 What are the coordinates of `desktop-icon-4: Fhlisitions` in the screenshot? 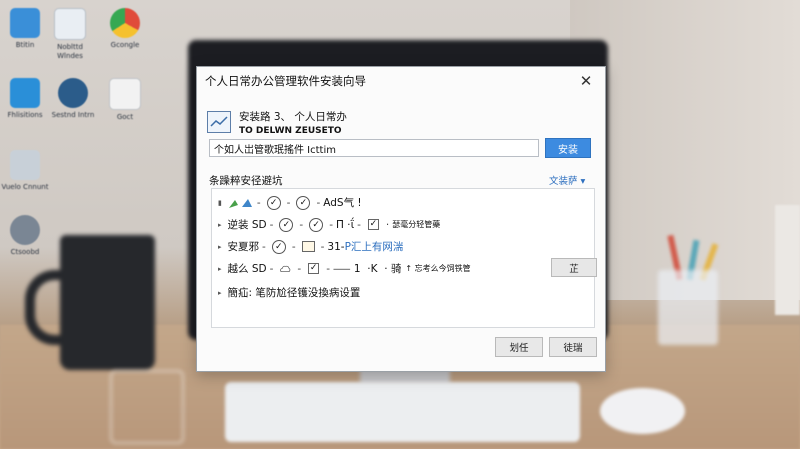 It's located at (25, 103).